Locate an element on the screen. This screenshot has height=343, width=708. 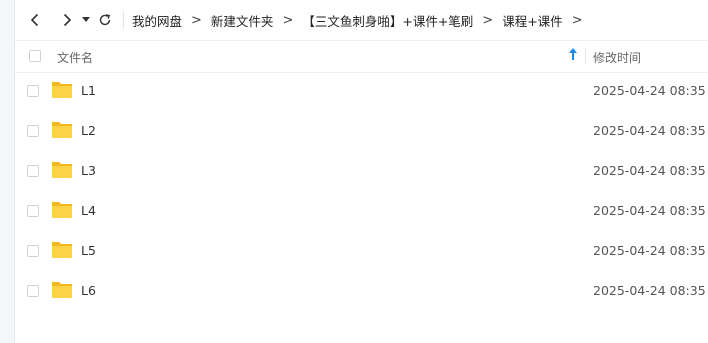
table-row: L6 2025-04-24 08:35 is located at coordinates (361, 291).